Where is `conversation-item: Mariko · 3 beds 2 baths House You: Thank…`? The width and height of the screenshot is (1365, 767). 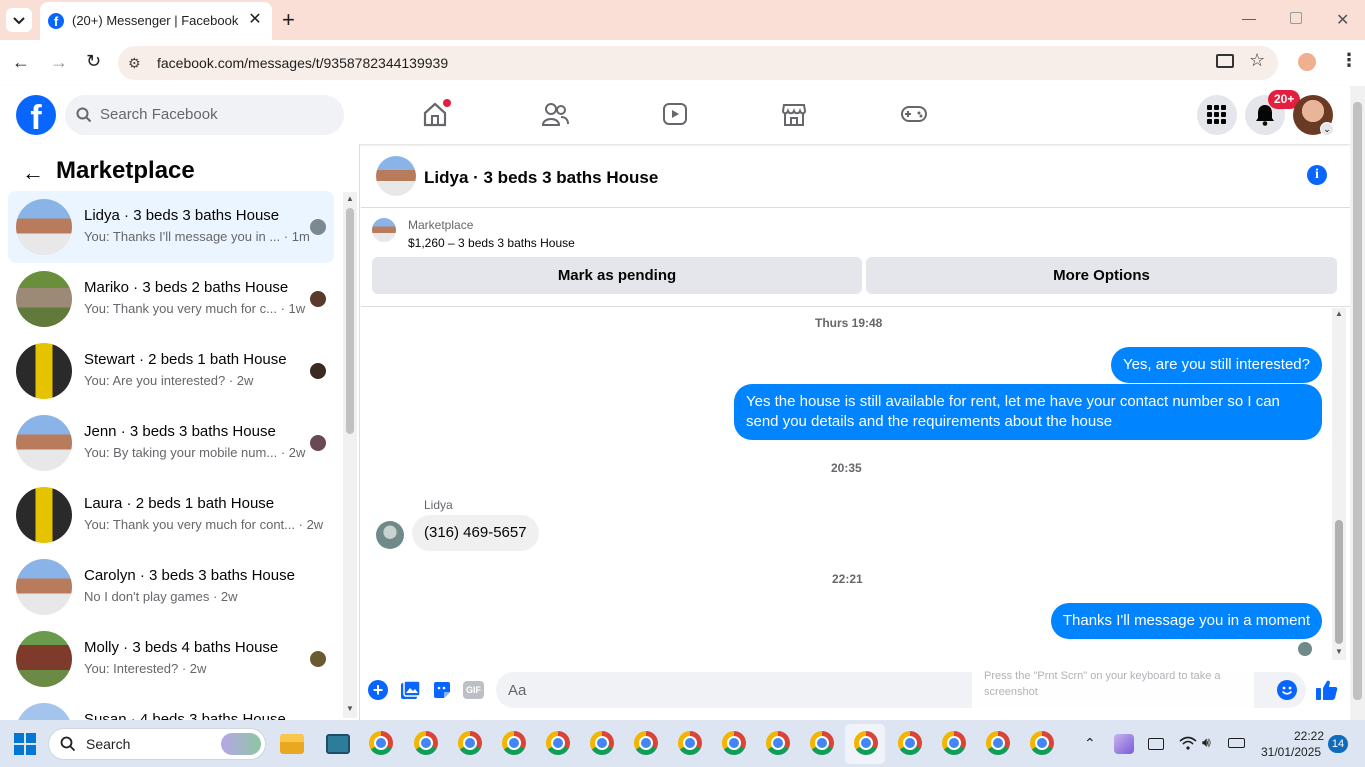 conversation-item: Mariko · 3 beds 2 baths House You: Thank… is located at coordinates (171, 299).